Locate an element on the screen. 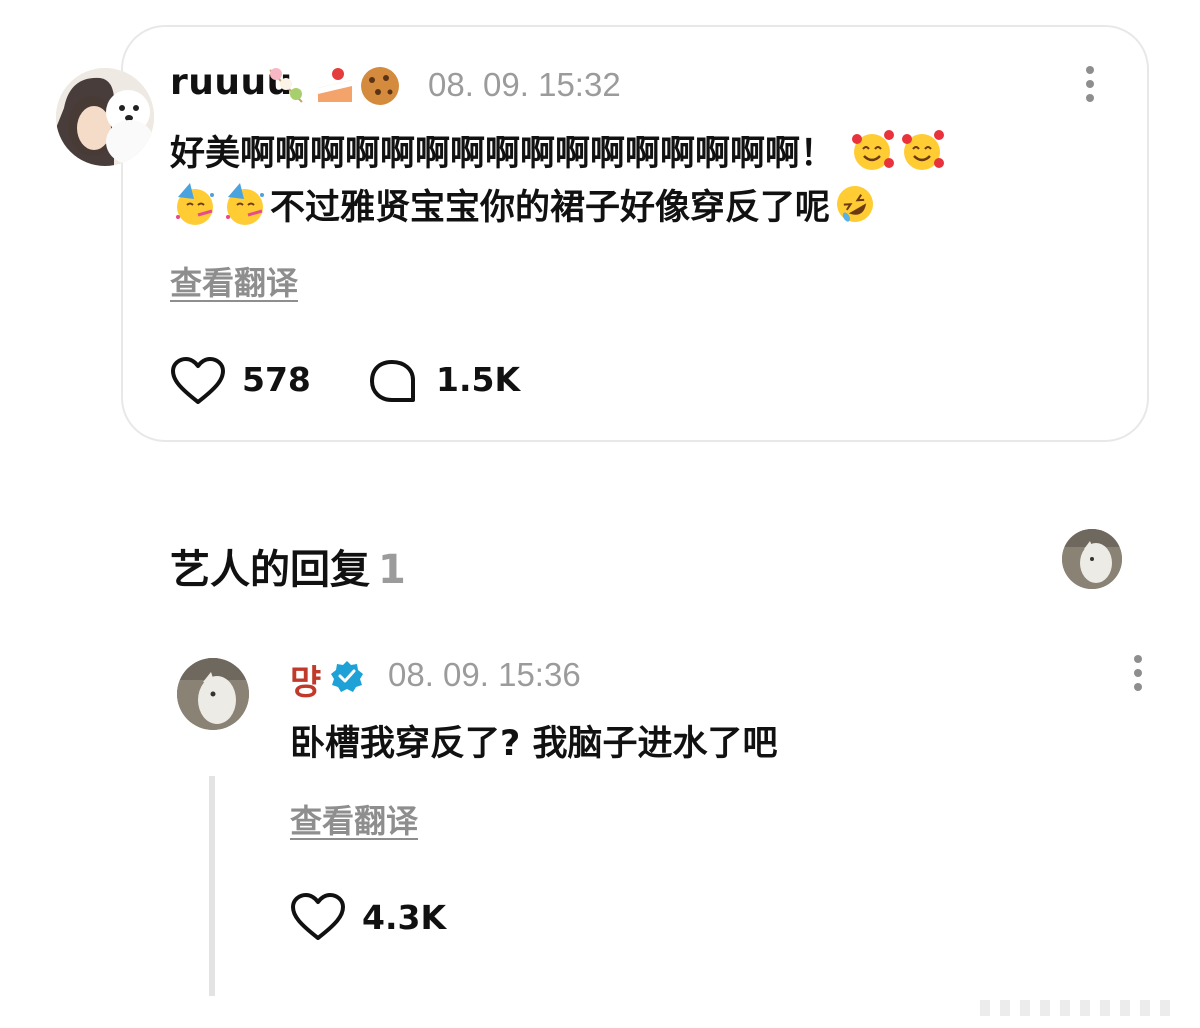  reply-view-translation-link: 查看翻译 is located at coordinates (354, 819).